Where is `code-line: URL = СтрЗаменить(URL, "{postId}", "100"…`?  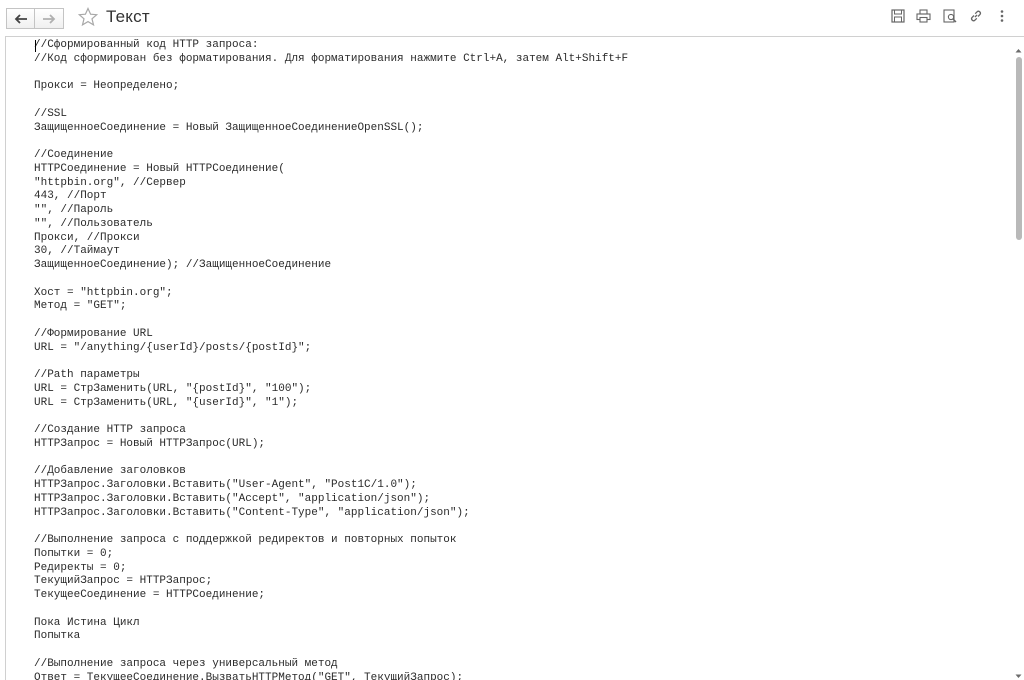 code-line: URL = СтрЗаменить(URL, "{postId}", "100"… is located at coordinates (173, 388).